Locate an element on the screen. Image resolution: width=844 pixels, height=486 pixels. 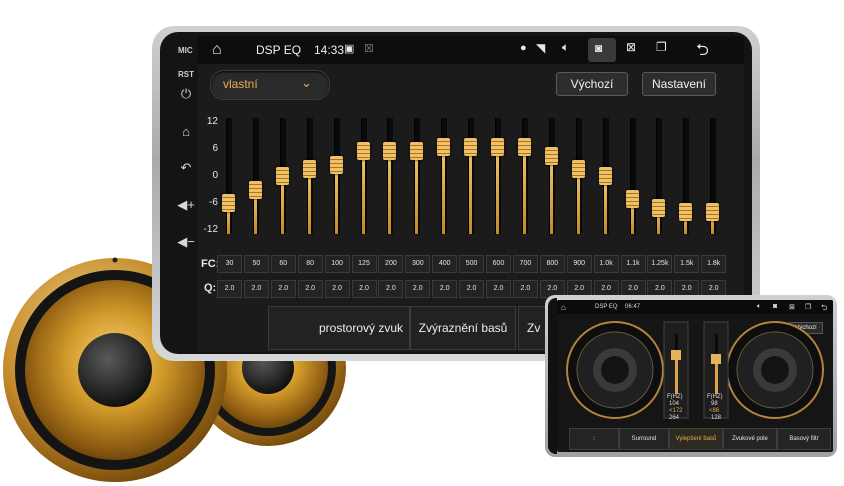
tablet-tab-sound-field: Zvukové pole is located at coordinates (750, 439).